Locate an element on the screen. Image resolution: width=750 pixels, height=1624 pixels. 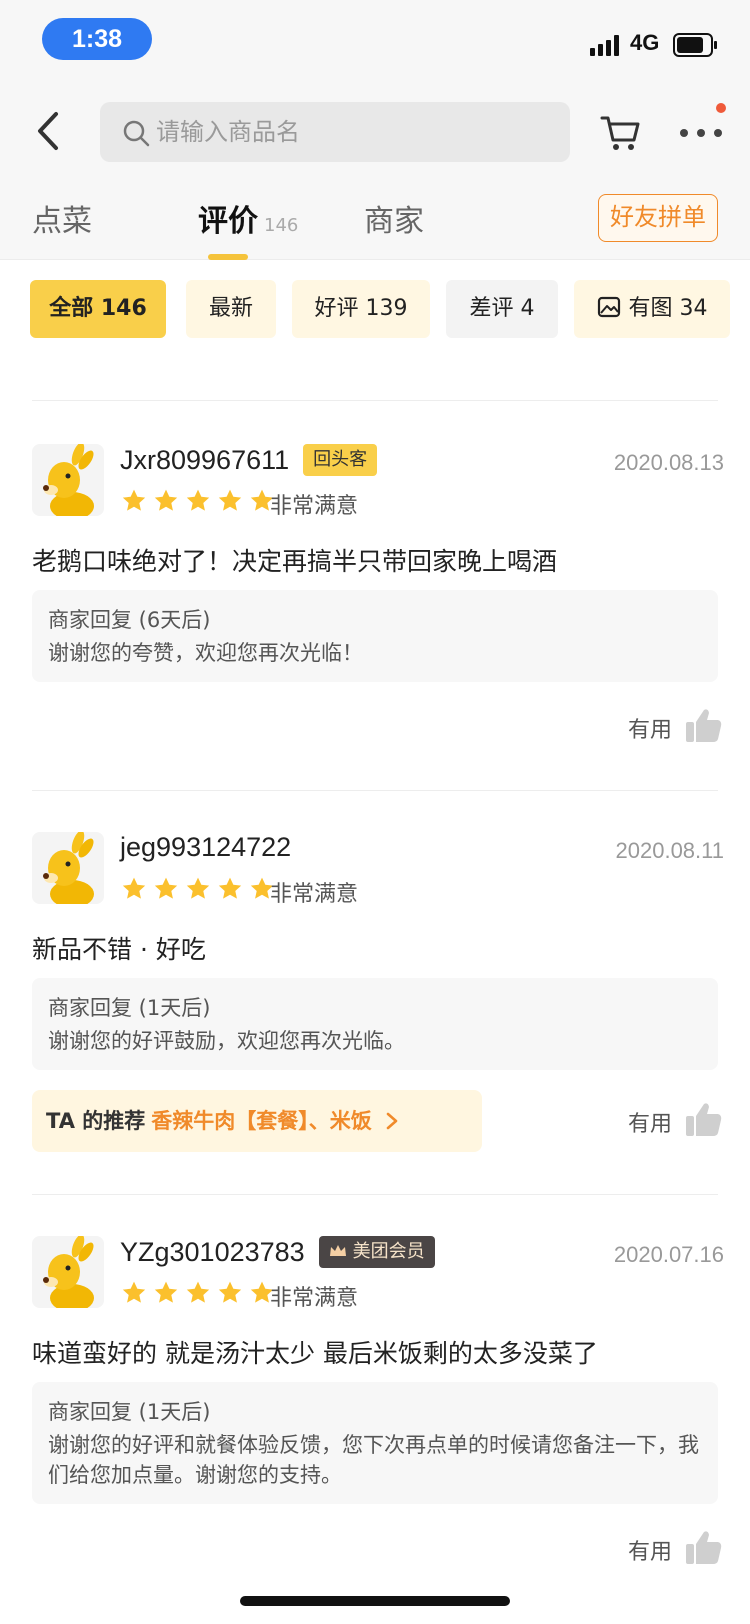
crown-icon is located at coordinates (337, 1250).